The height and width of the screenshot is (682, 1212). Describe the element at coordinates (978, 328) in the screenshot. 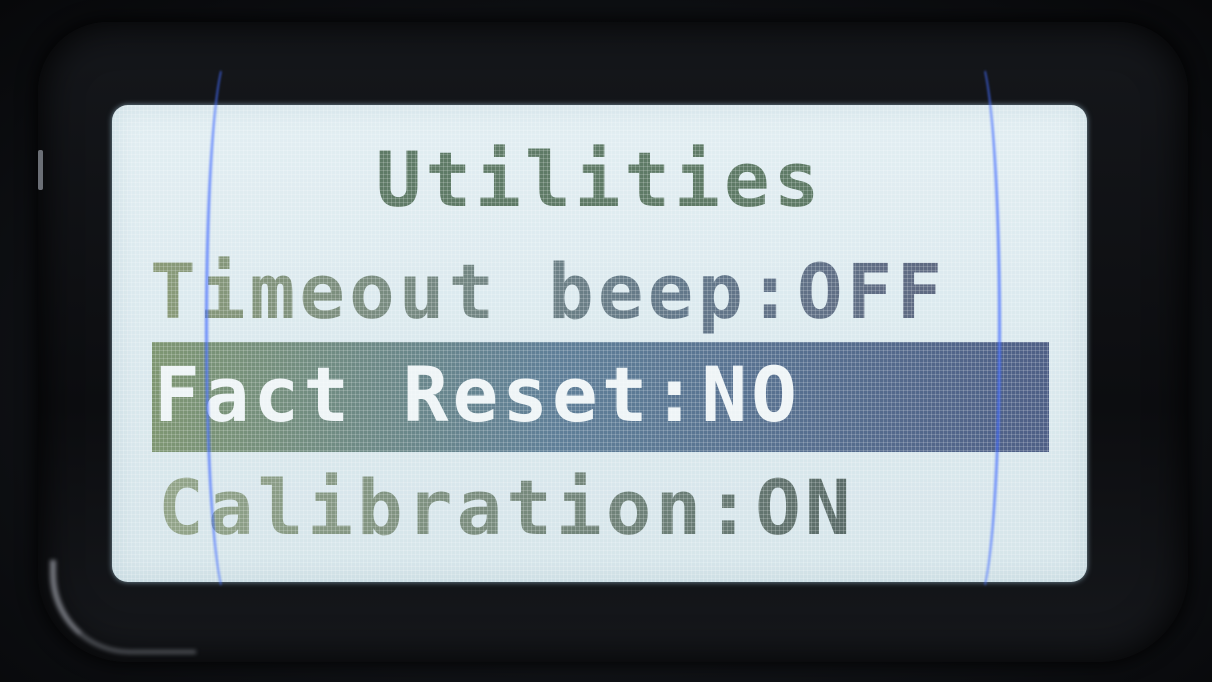

I see `blue-light-reflection-right` at that location.